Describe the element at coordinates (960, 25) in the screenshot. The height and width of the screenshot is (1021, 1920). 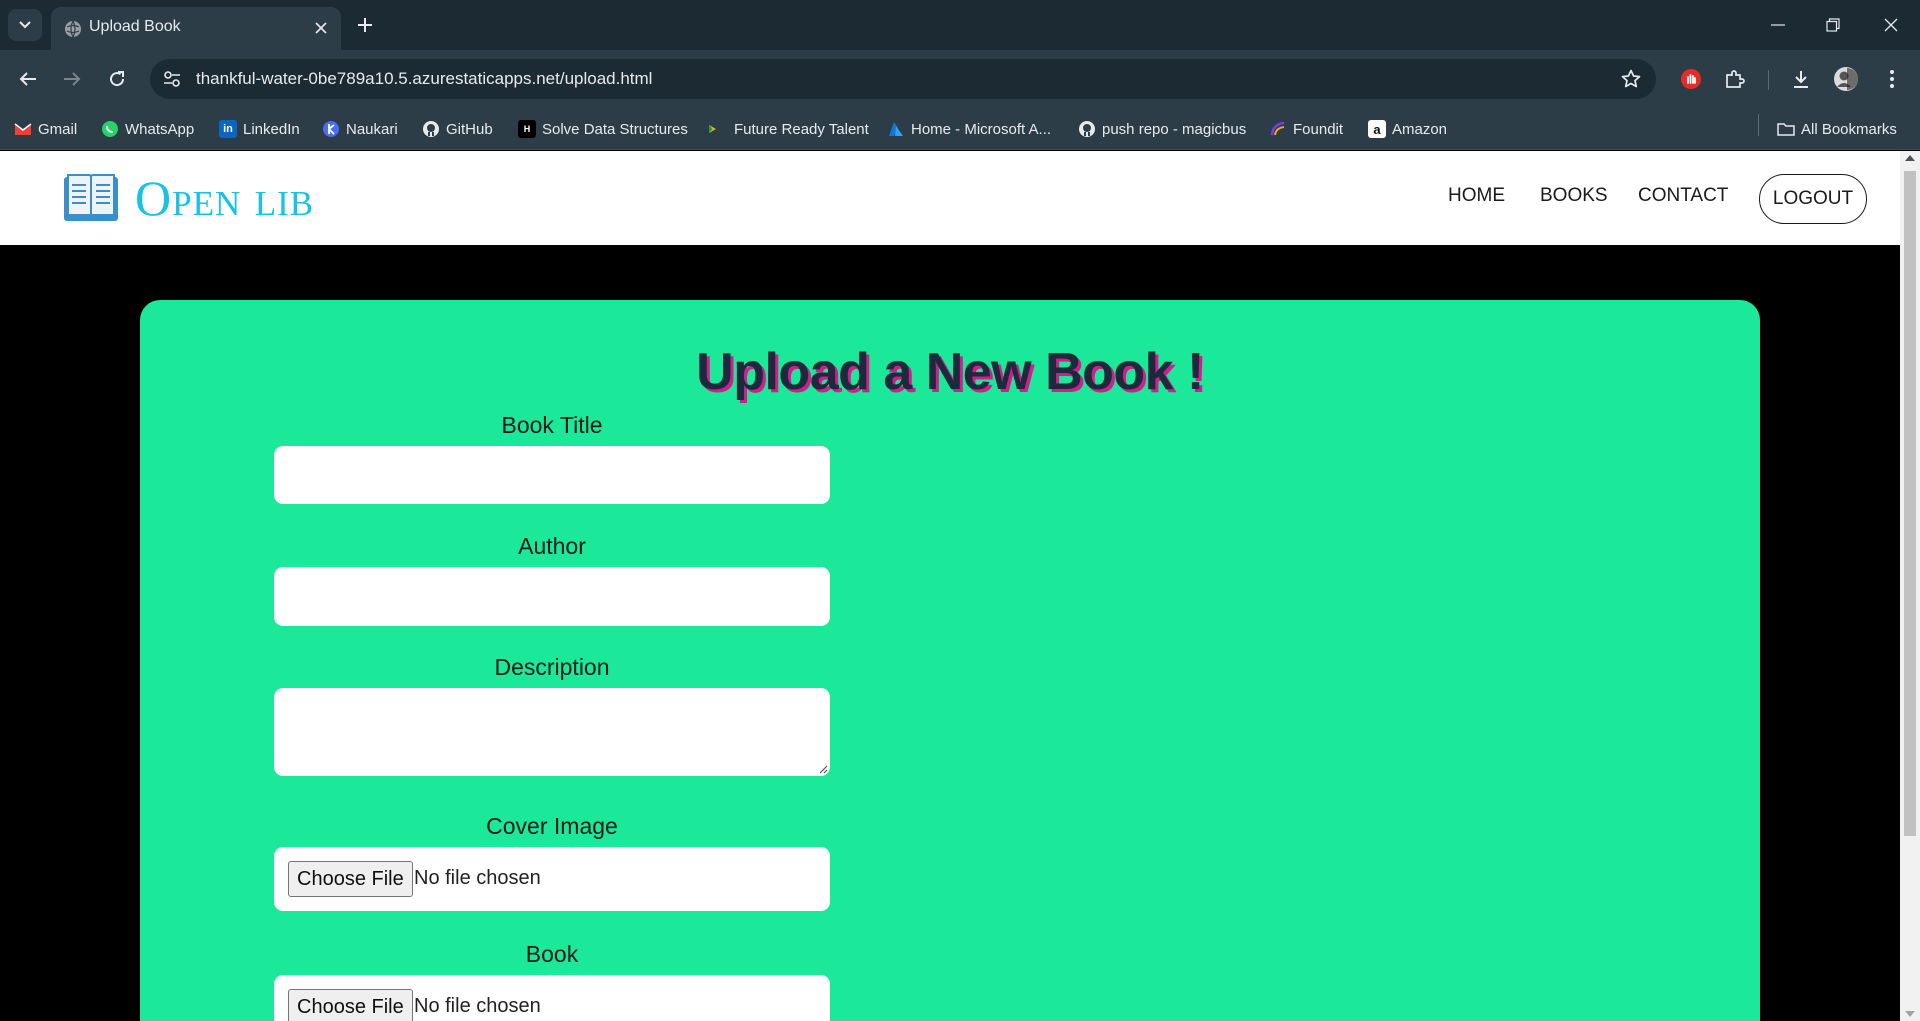
I see `tab-strip: Upload Book` at that location.